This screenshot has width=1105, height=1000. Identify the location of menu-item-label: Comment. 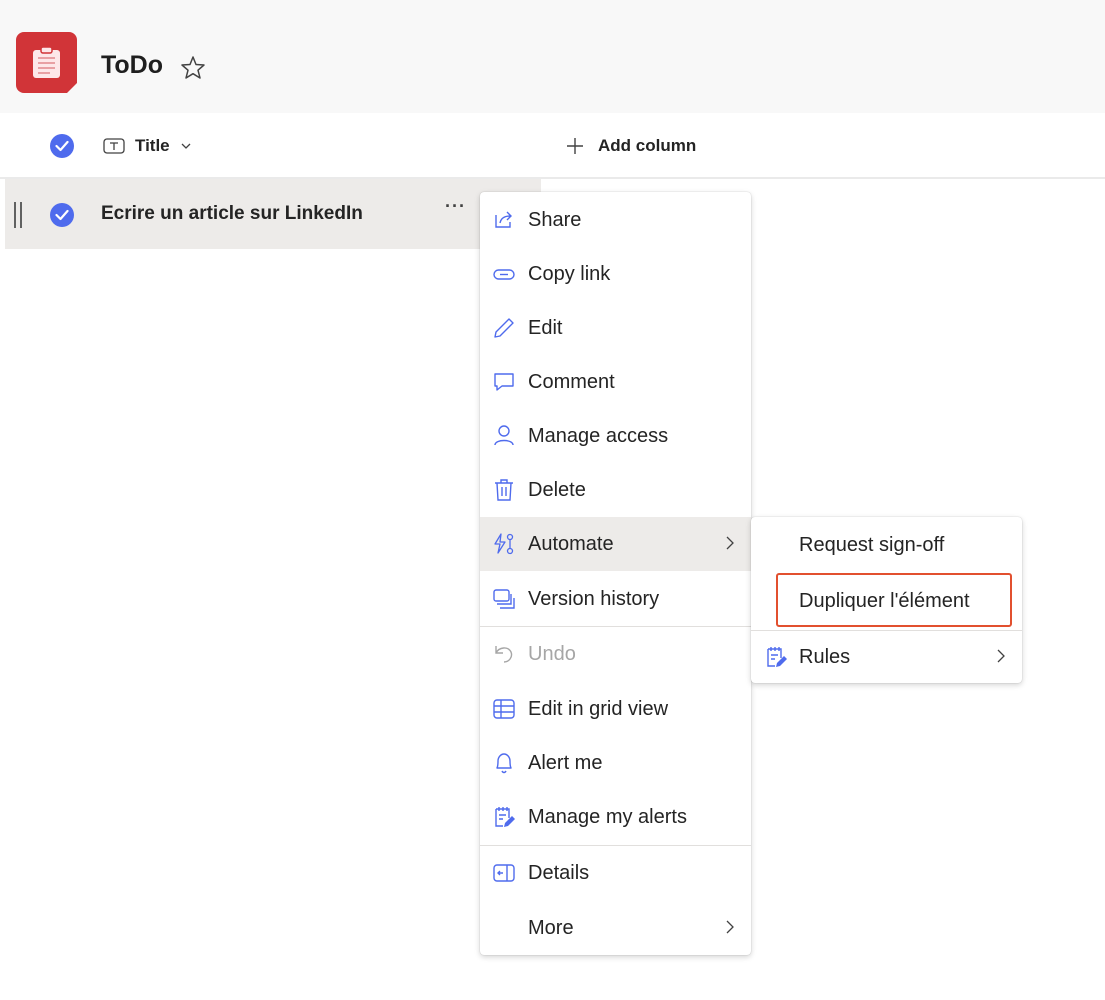
(571, 381).